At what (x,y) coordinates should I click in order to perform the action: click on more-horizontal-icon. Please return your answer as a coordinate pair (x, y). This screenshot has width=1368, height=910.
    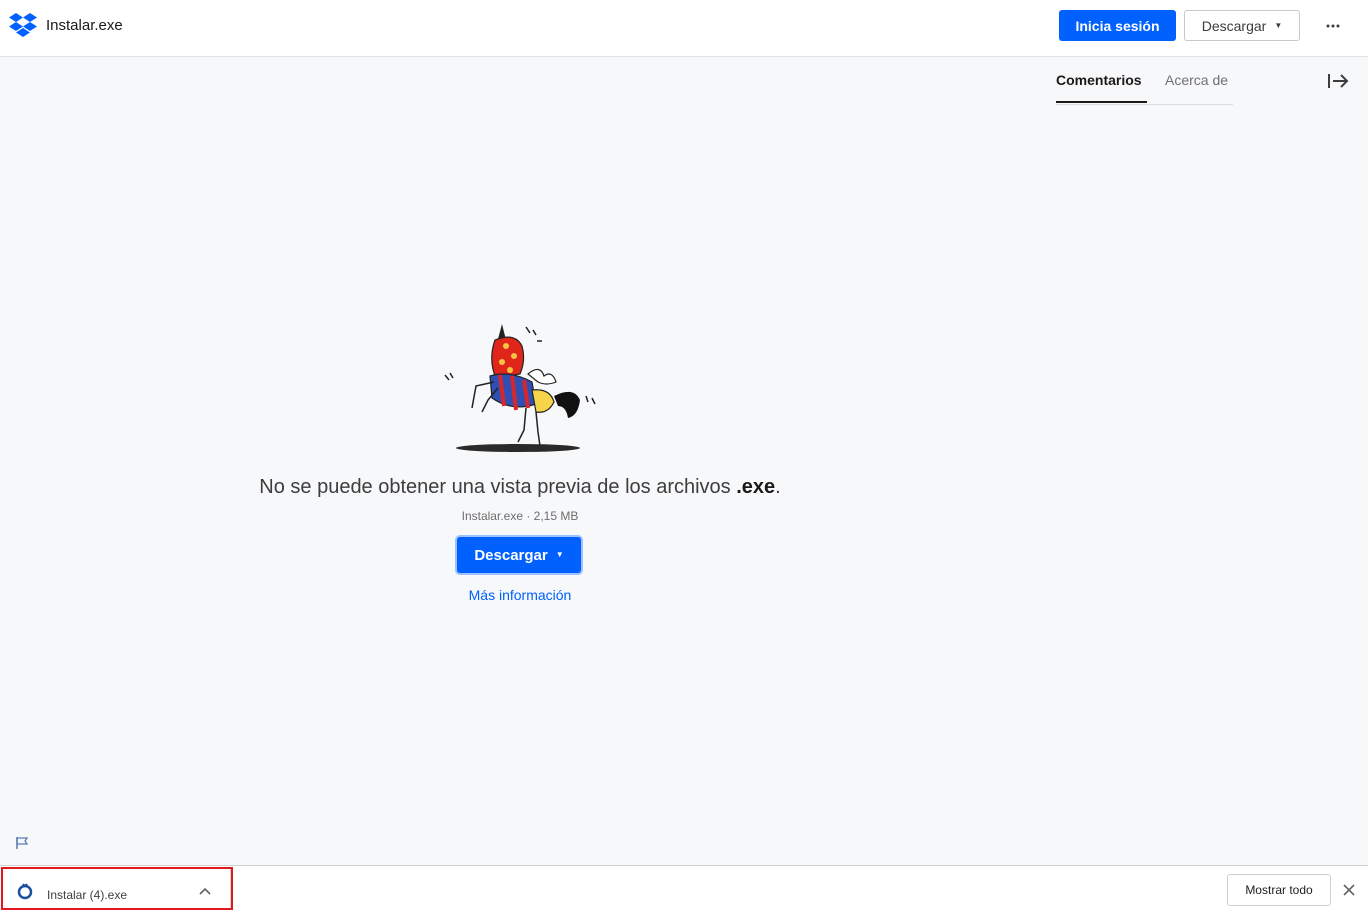
    Looking at the image, I should click on (1333, 26).